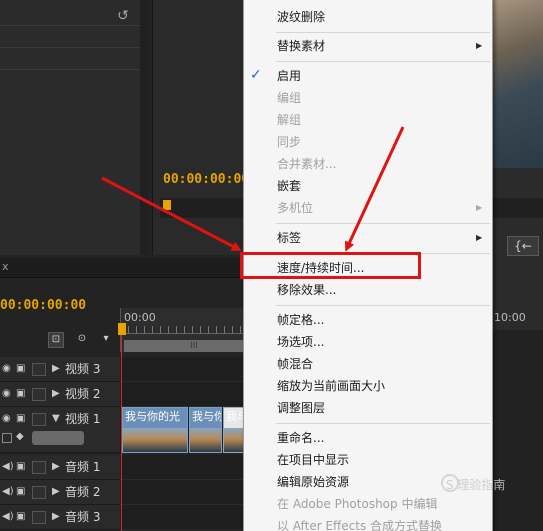 The image size is (543, 531). What do you see at coordinates (56, 419) in the screenshot?
I see `collapse-arrow-icon: ▼` at bounding box center [56, 419].